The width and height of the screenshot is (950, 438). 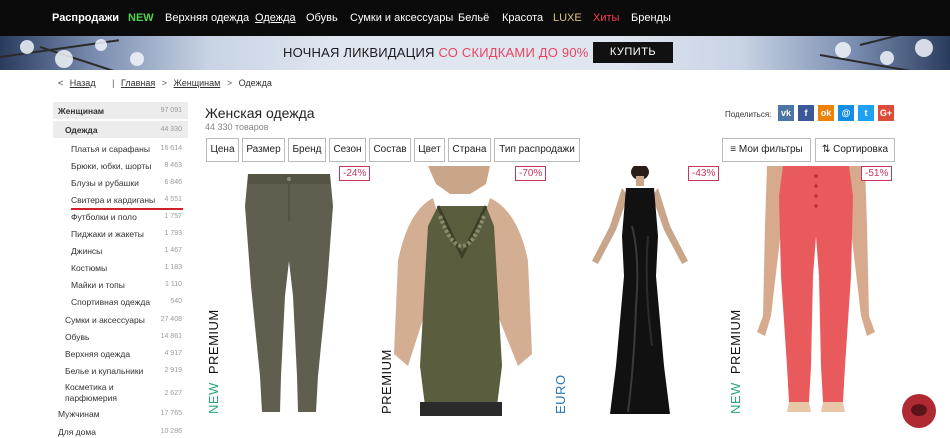 What do you see at coordinates (111, 302) in the screenshot?
I see `sidebar-item-label: Спортивная одежда` at bounding box center [111, 302].